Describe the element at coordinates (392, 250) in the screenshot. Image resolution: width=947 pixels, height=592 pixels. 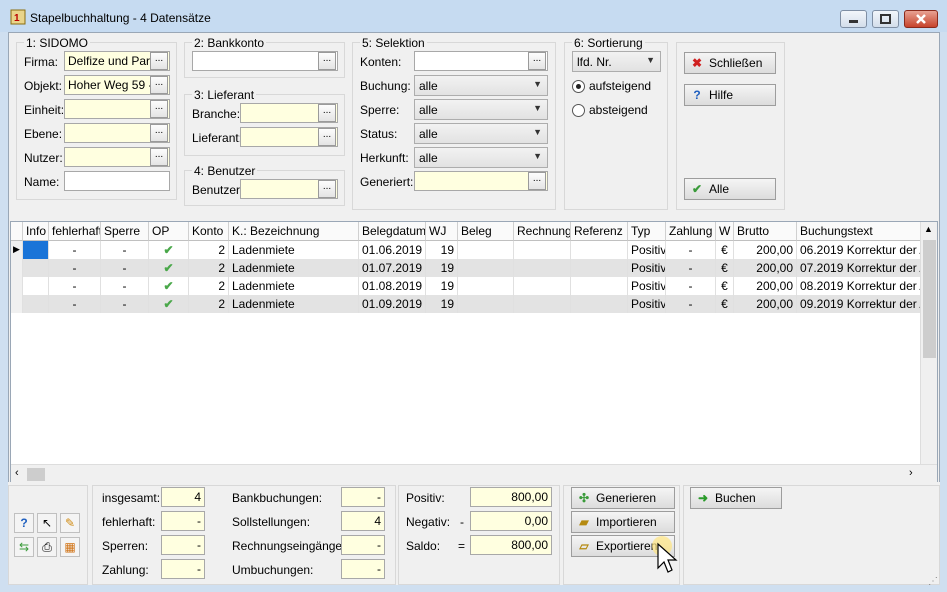
I see `table-cell-belegdatum: 01.06.2019` at that location.